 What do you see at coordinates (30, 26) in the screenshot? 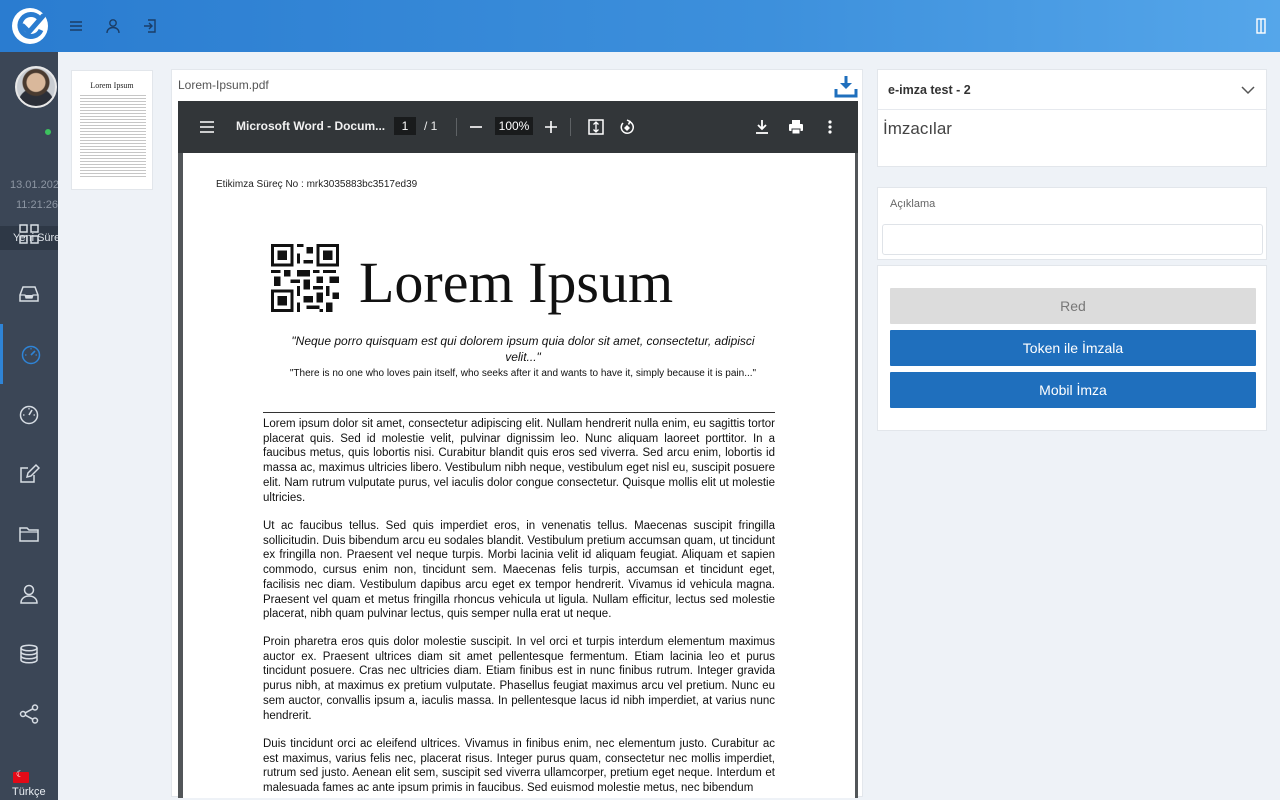
I see `app-logo` at bounding box center [30, 26].